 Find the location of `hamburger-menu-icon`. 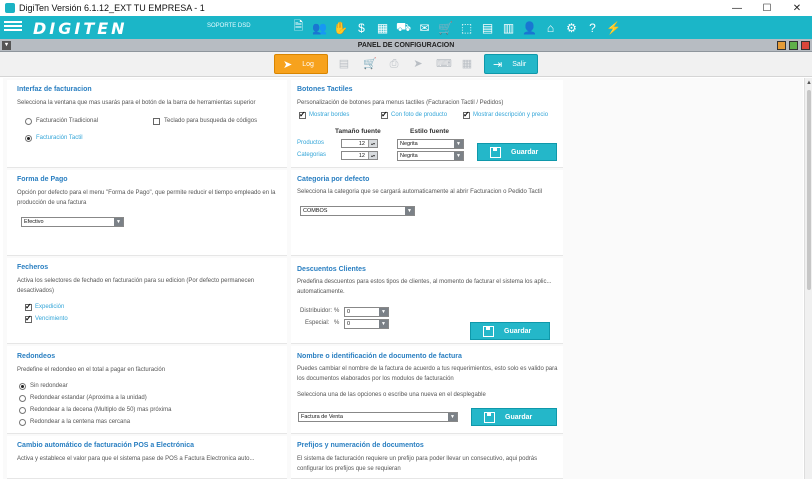

hamburger-menu-icon is located at coordinates (13, 27).